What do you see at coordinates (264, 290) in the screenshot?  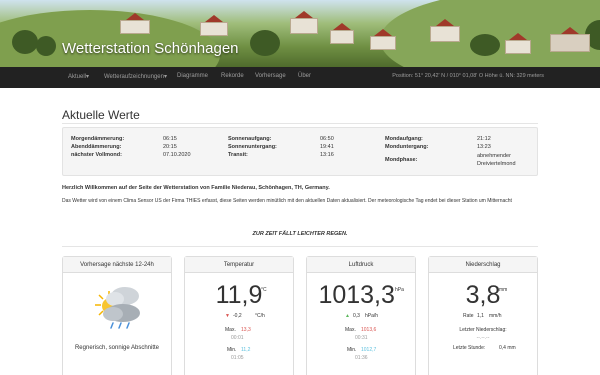 I see `temperature-unit: °C` at bounding box center [264, 290].